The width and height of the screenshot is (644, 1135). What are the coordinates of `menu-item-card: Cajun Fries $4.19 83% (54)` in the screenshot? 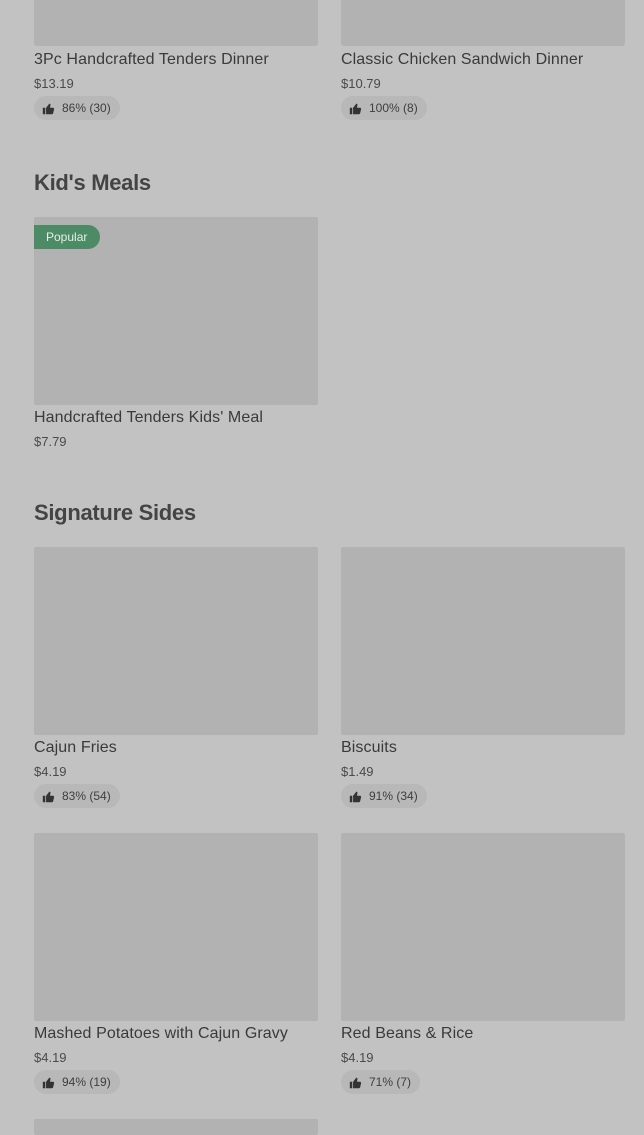 It's located at (176, 679).